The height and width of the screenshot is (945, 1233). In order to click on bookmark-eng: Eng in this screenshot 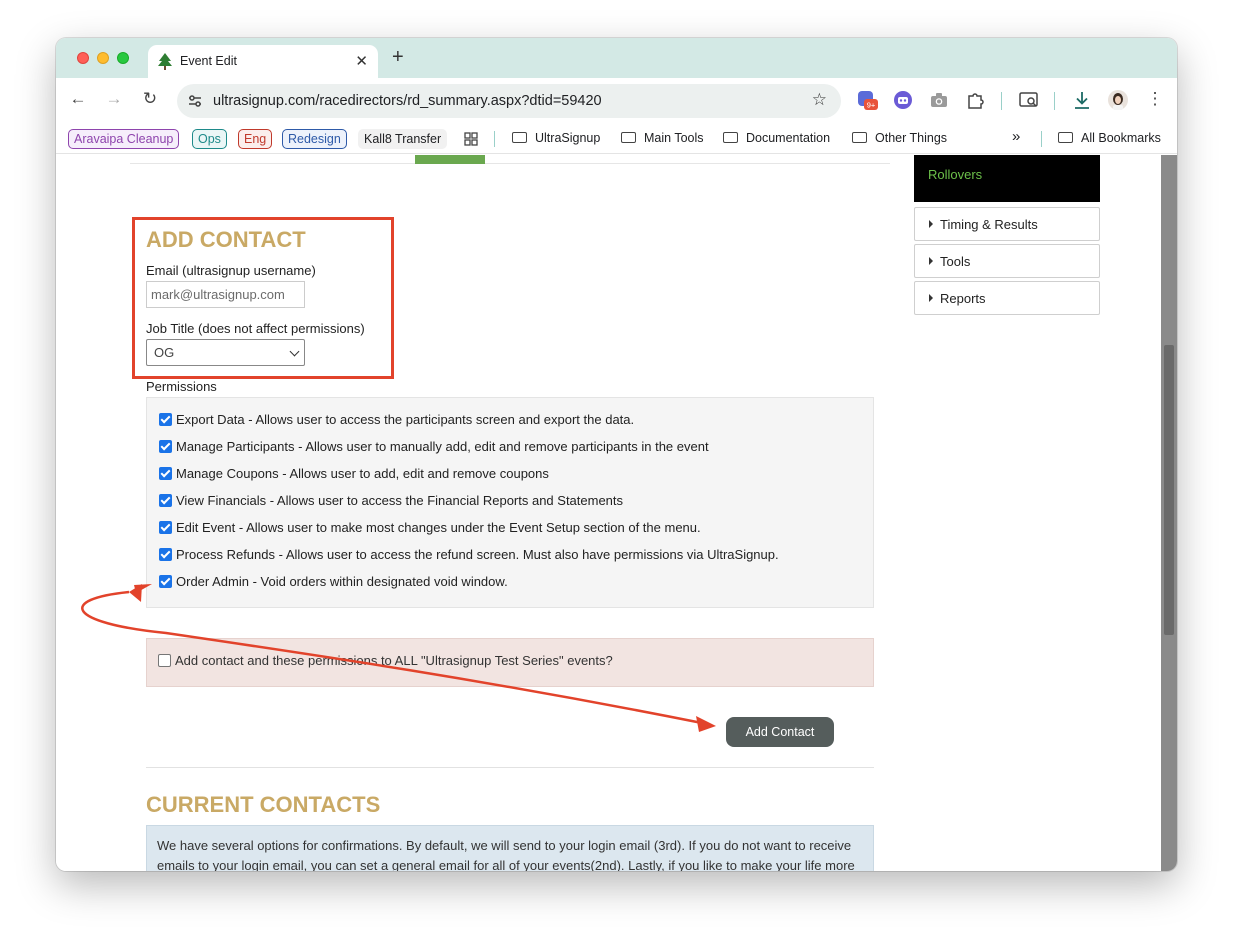, I will do `click(255, 139)`.